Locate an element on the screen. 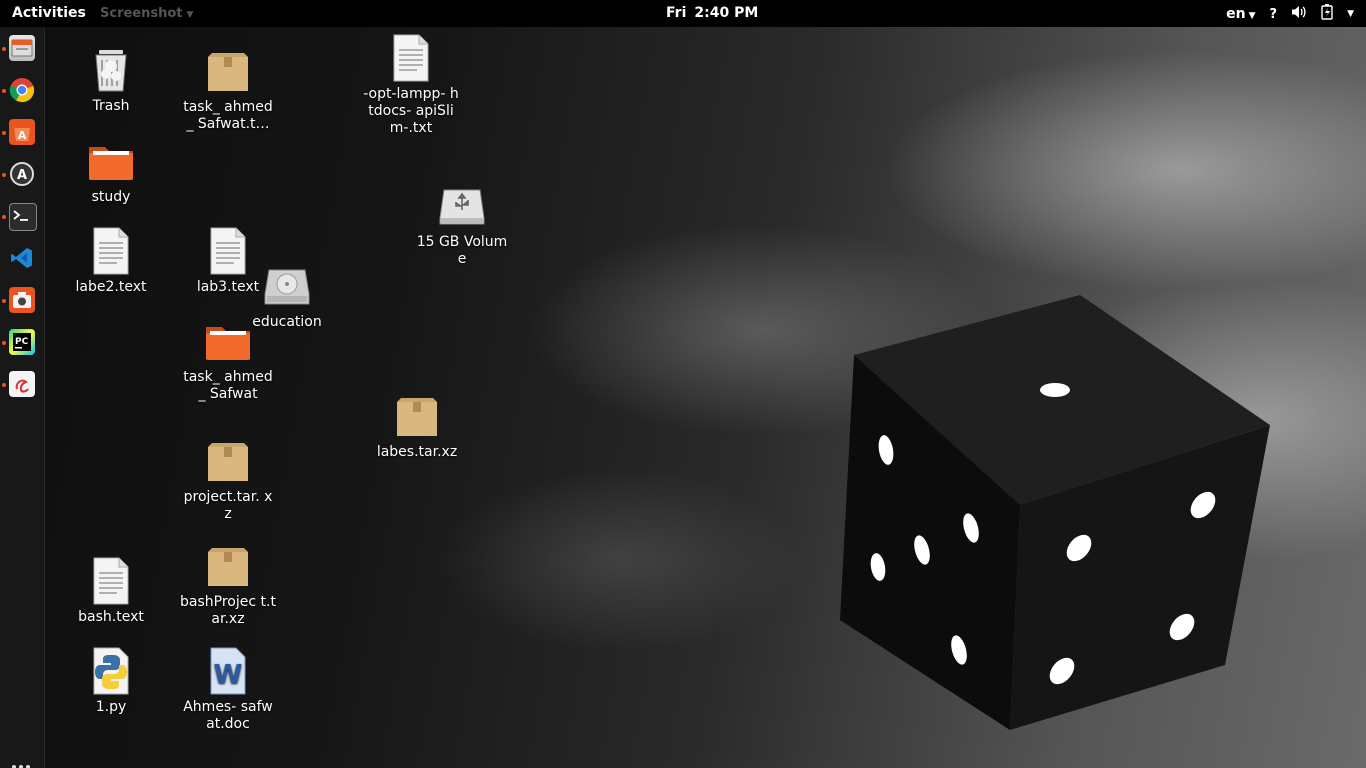  vscode-icon is located at coordinates (22, 258).